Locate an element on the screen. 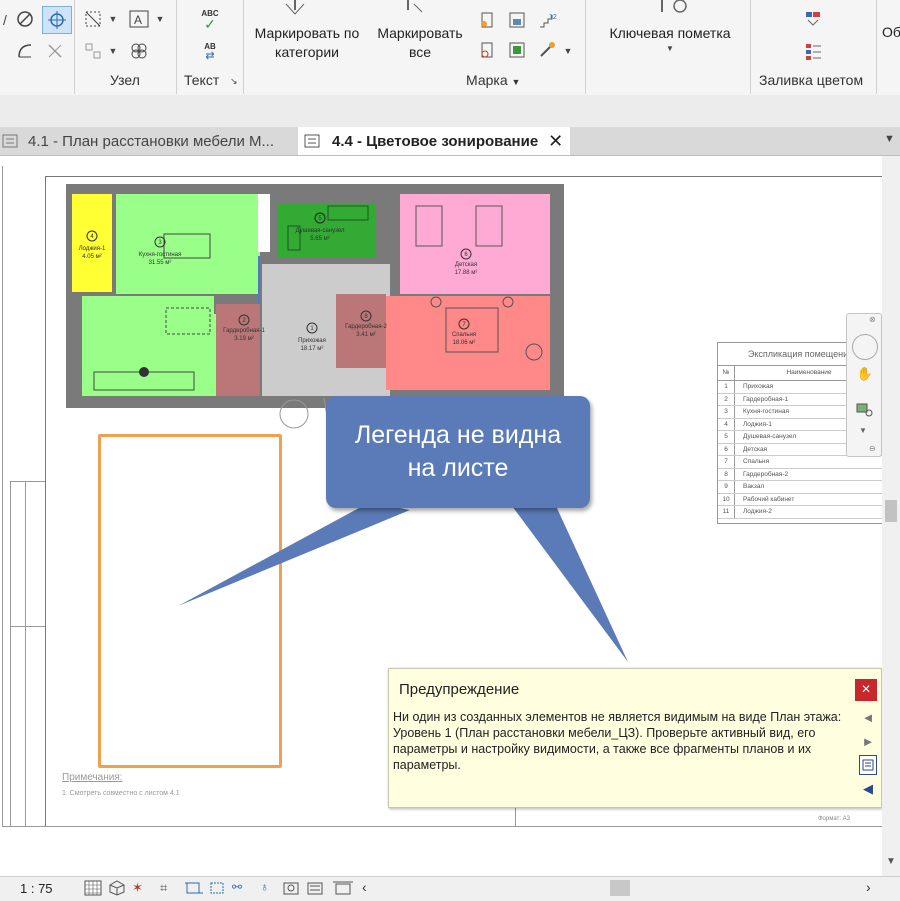 Image resolution: width=900 pixels, height=901 pixels. scale-selector: 1 : 75 is located at coordinates (36, 888).